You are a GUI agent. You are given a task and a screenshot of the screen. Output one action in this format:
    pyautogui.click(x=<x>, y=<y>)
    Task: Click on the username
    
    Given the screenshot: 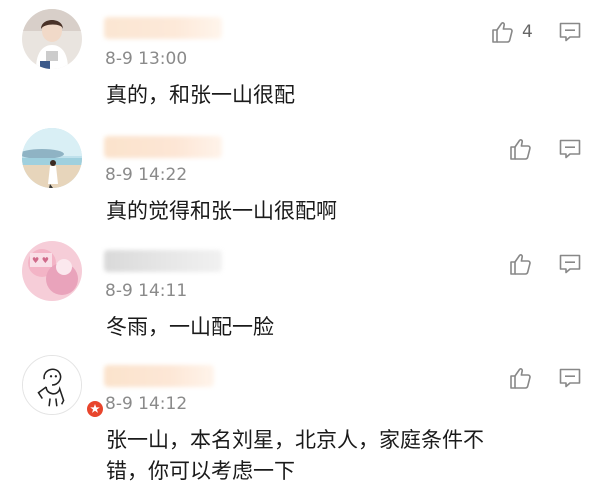 What is the action you would take?
    pyautogui.click(x=159, y=376)
    